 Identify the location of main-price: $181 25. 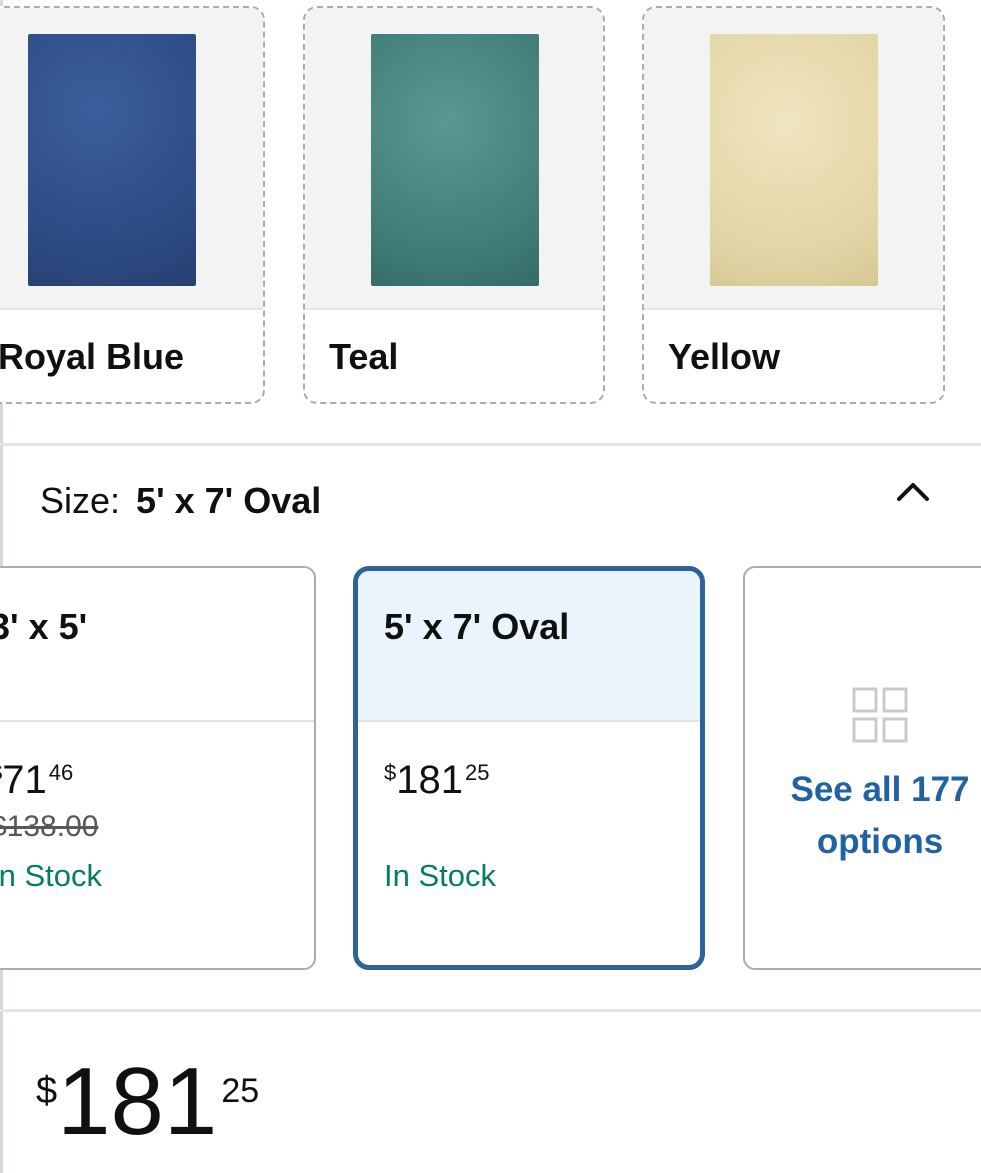
(147, 1102).